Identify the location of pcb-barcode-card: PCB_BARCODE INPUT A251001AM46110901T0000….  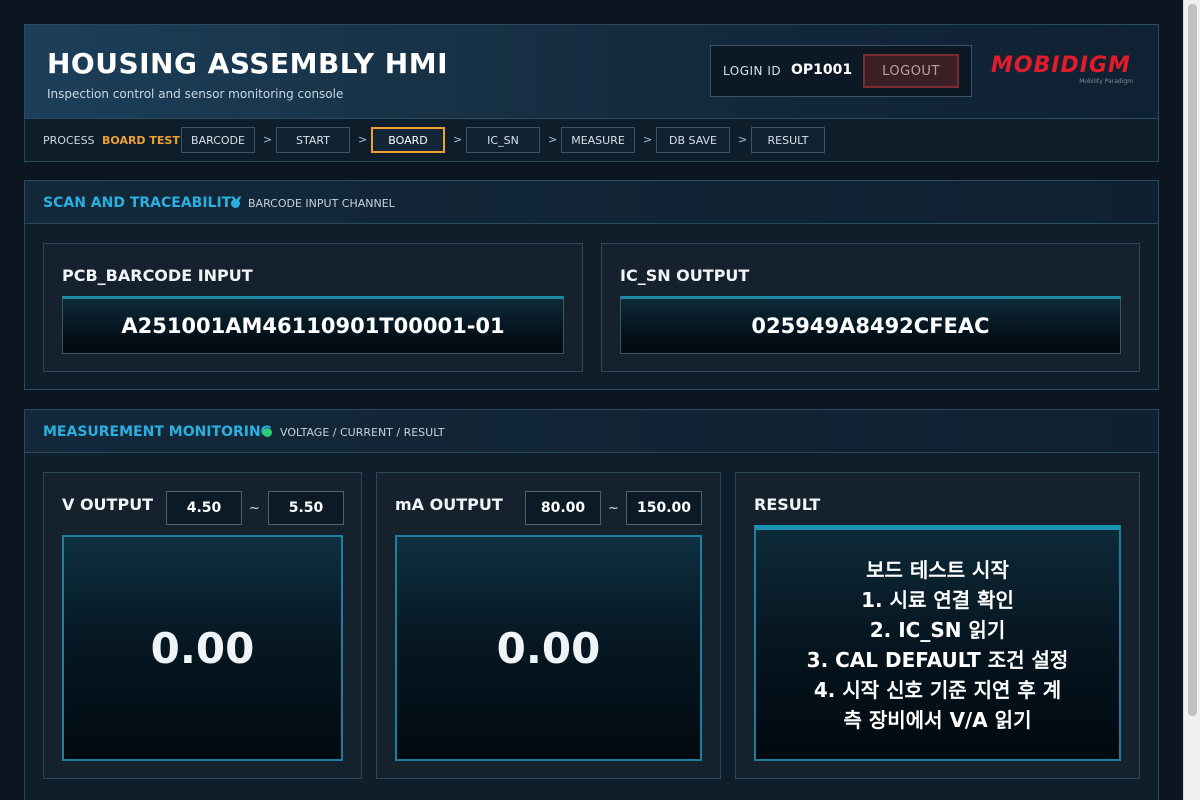
(313, 307).